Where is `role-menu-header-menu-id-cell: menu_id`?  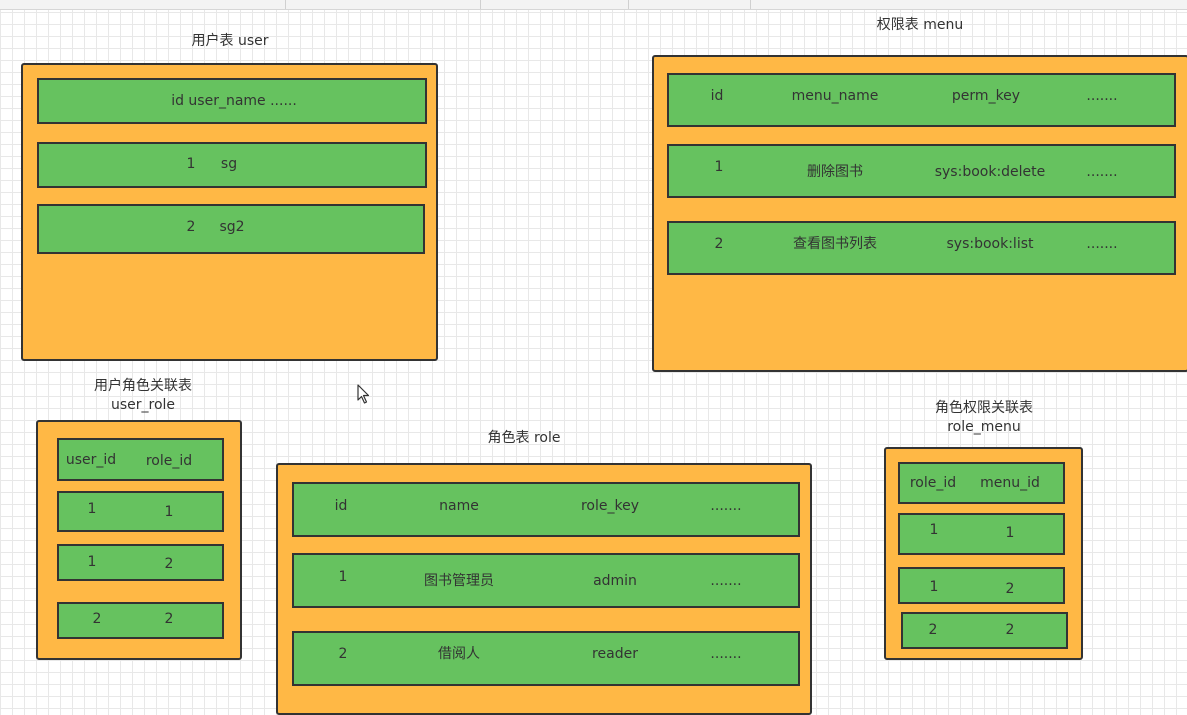
role-menu-header-menu-id-cell: menu_id is located at coordinates (1010, 483).